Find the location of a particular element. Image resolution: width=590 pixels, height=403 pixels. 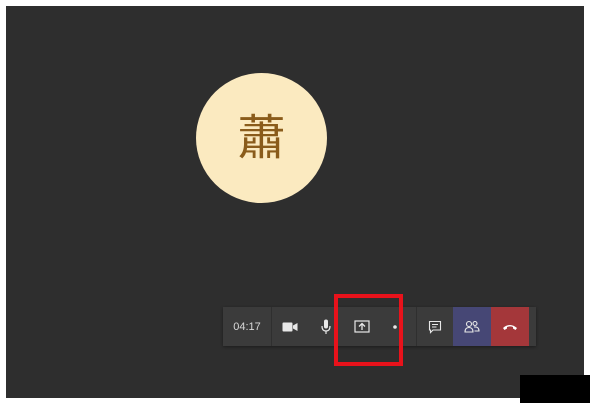

chat-button is located at coordinates (434, 326).